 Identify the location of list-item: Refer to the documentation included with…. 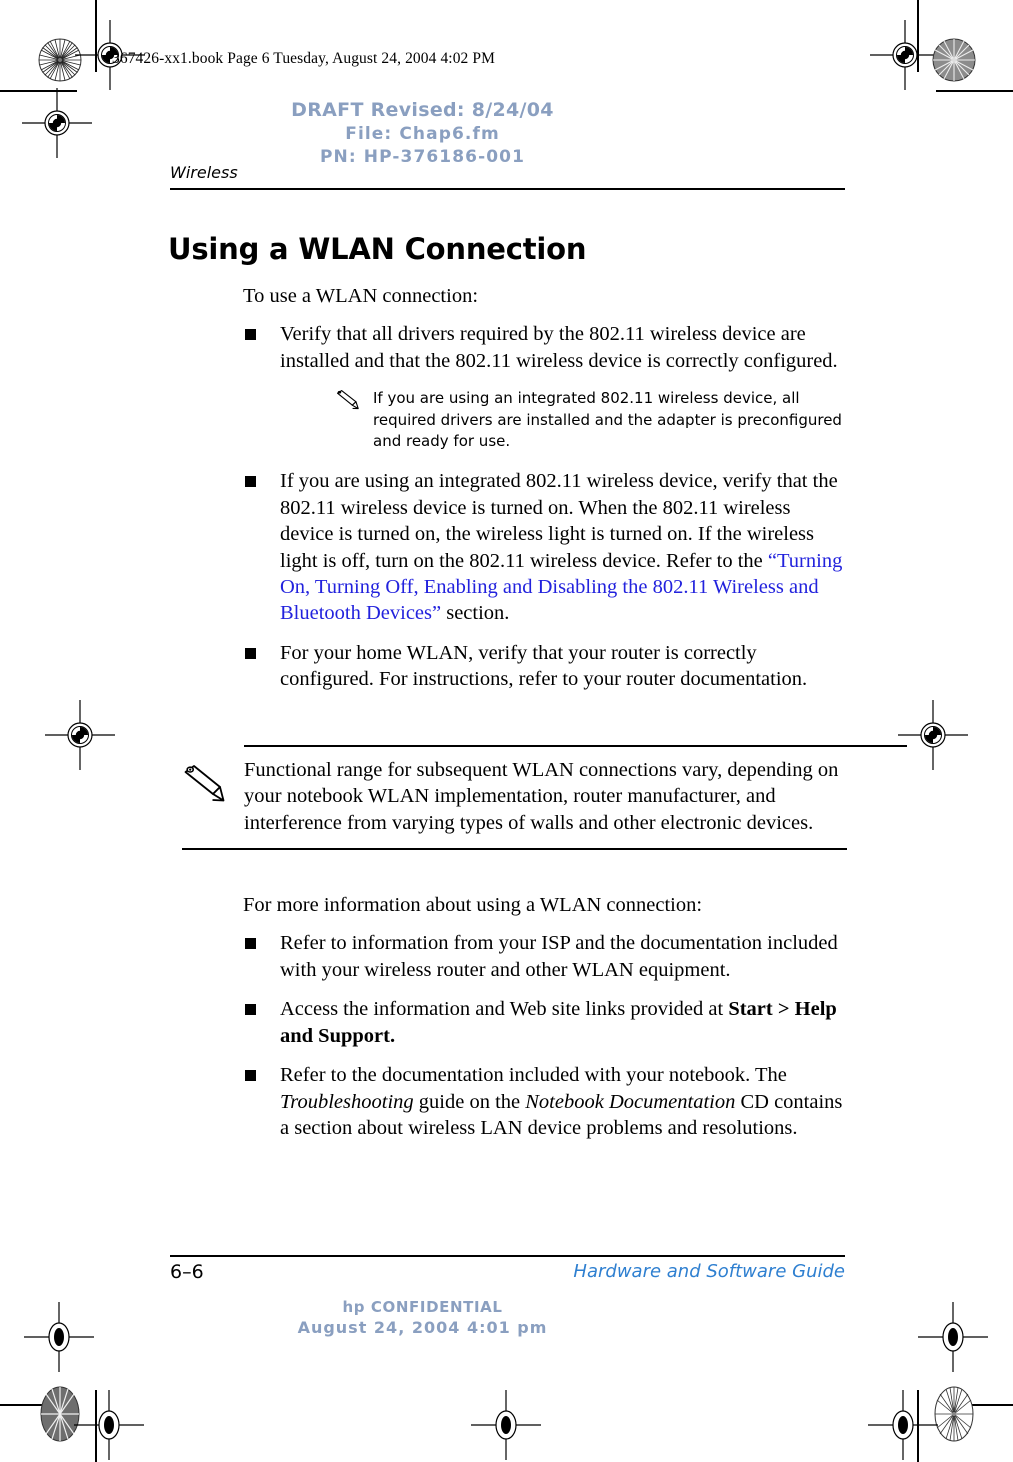
(545, 1101).